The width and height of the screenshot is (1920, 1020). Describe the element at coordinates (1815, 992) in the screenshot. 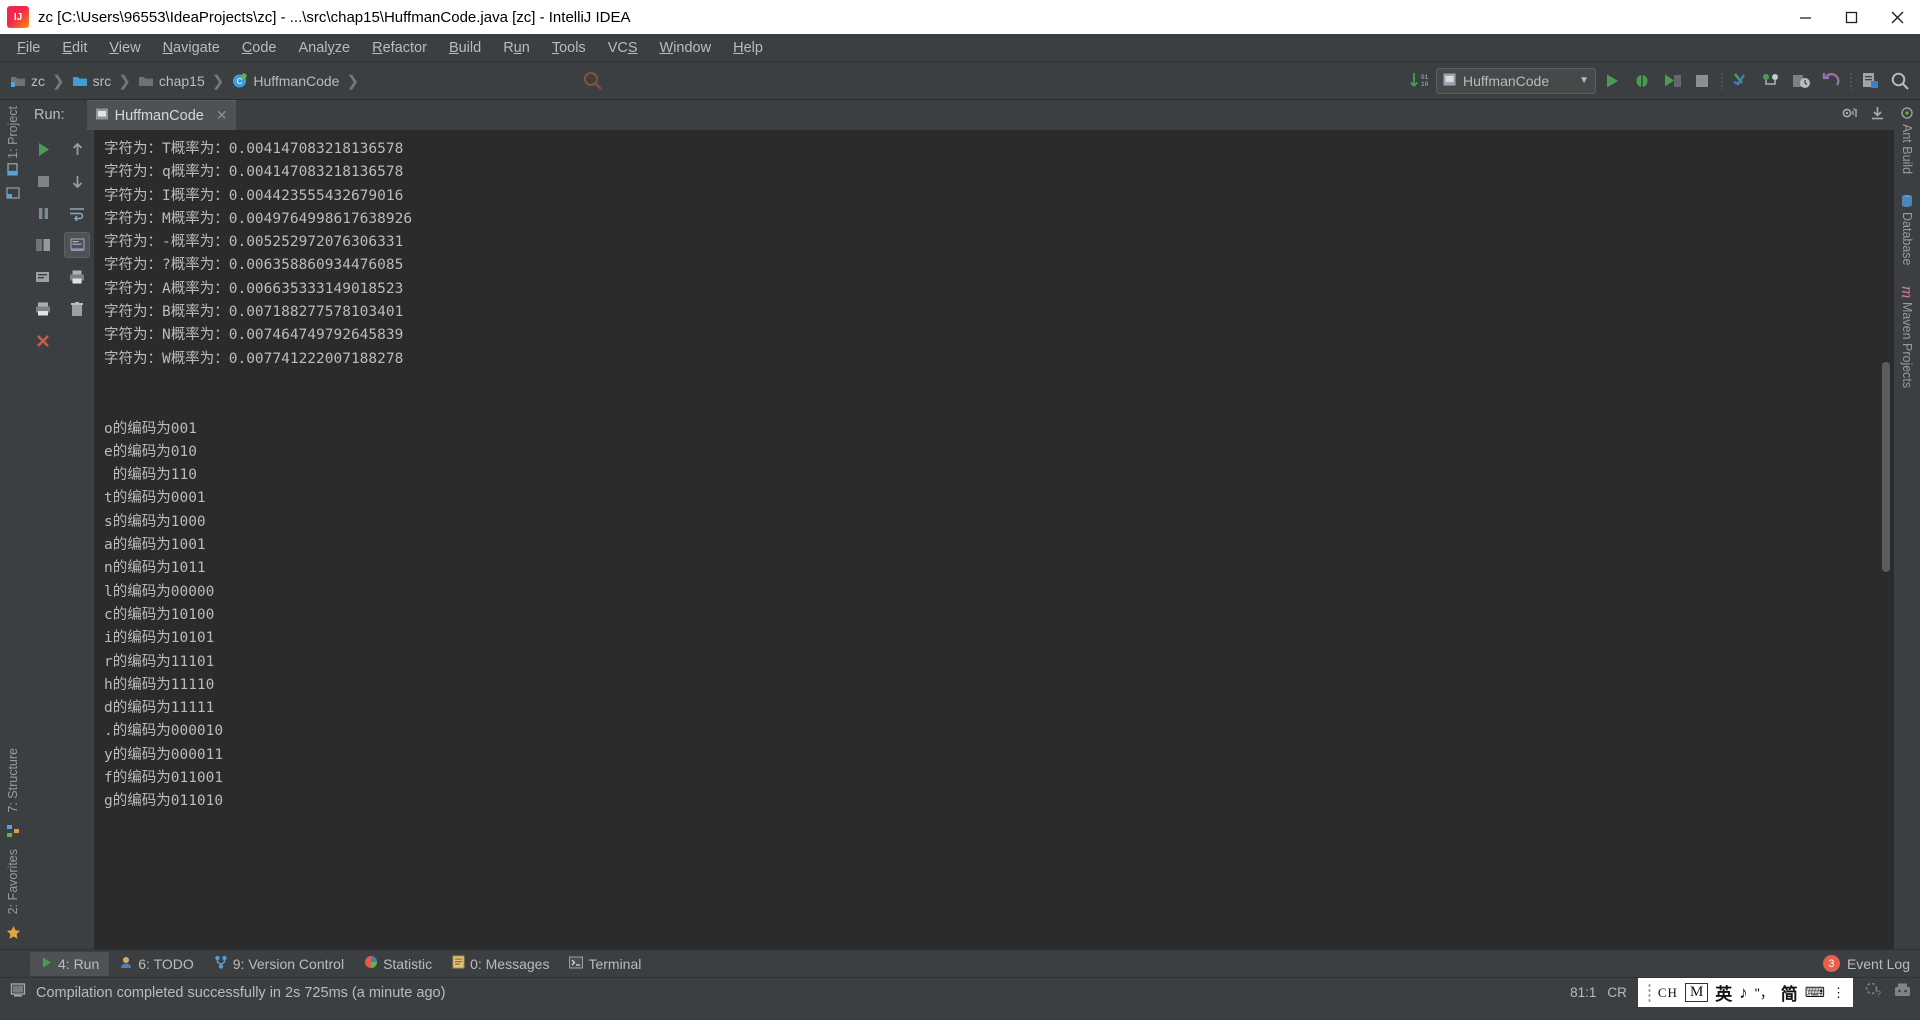

I see `ime-toolbox-icon: ⌨` at that location.